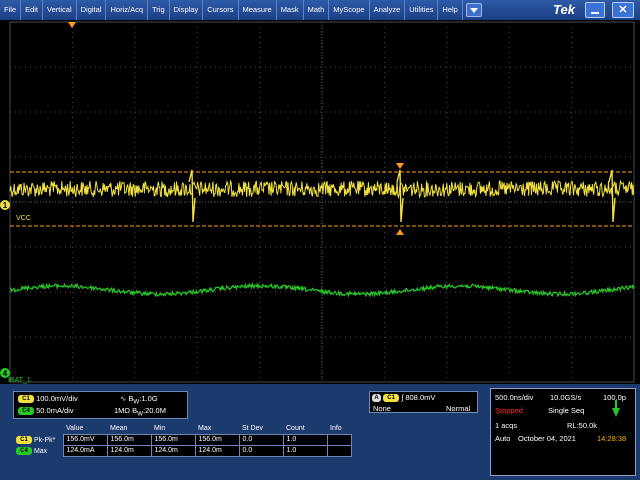  I want to click on timebase: 500.0ns/div, so click(514, 397).